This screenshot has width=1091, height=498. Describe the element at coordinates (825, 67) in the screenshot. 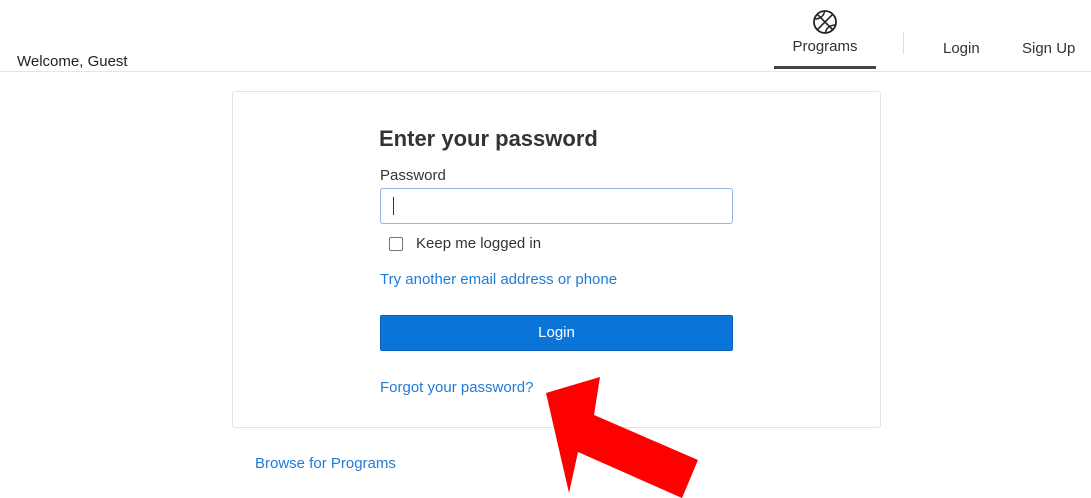

I see `active-tab-indicator` at that location.